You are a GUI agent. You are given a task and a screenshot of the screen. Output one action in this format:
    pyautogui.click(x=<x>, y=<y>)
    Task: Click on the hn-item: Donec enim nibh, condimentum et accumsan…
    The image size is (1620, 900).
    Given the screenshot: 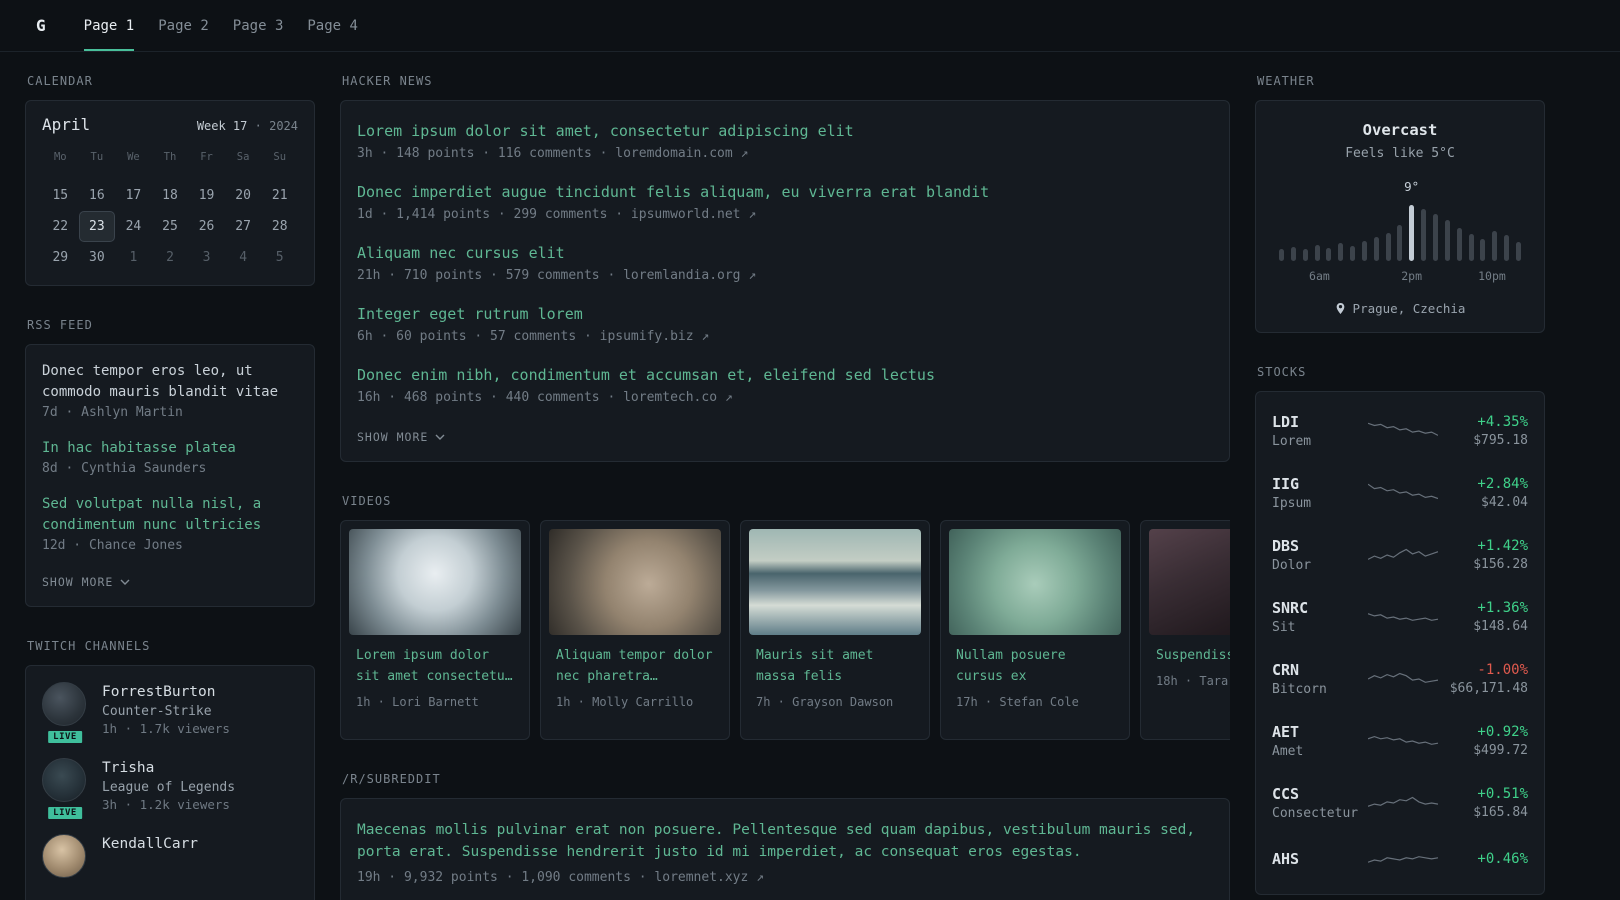 What is the action you would take?
    pyautogui.click(x=785, y=385)
    